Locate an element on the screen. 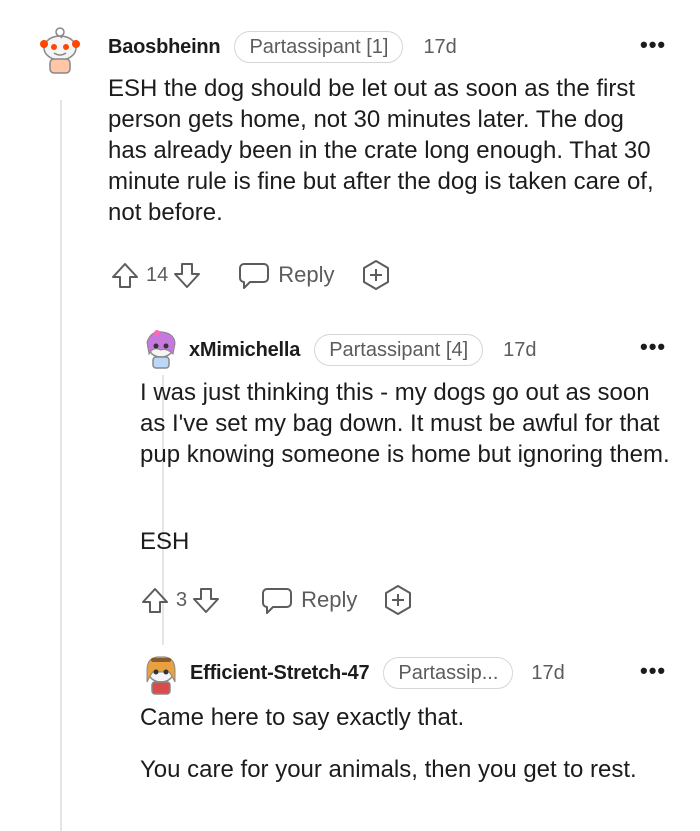 This screenshot has width=700, height=831. comment-header: Baosbheinn Partassipant [1] 17d is located at coordinates (282, 47).